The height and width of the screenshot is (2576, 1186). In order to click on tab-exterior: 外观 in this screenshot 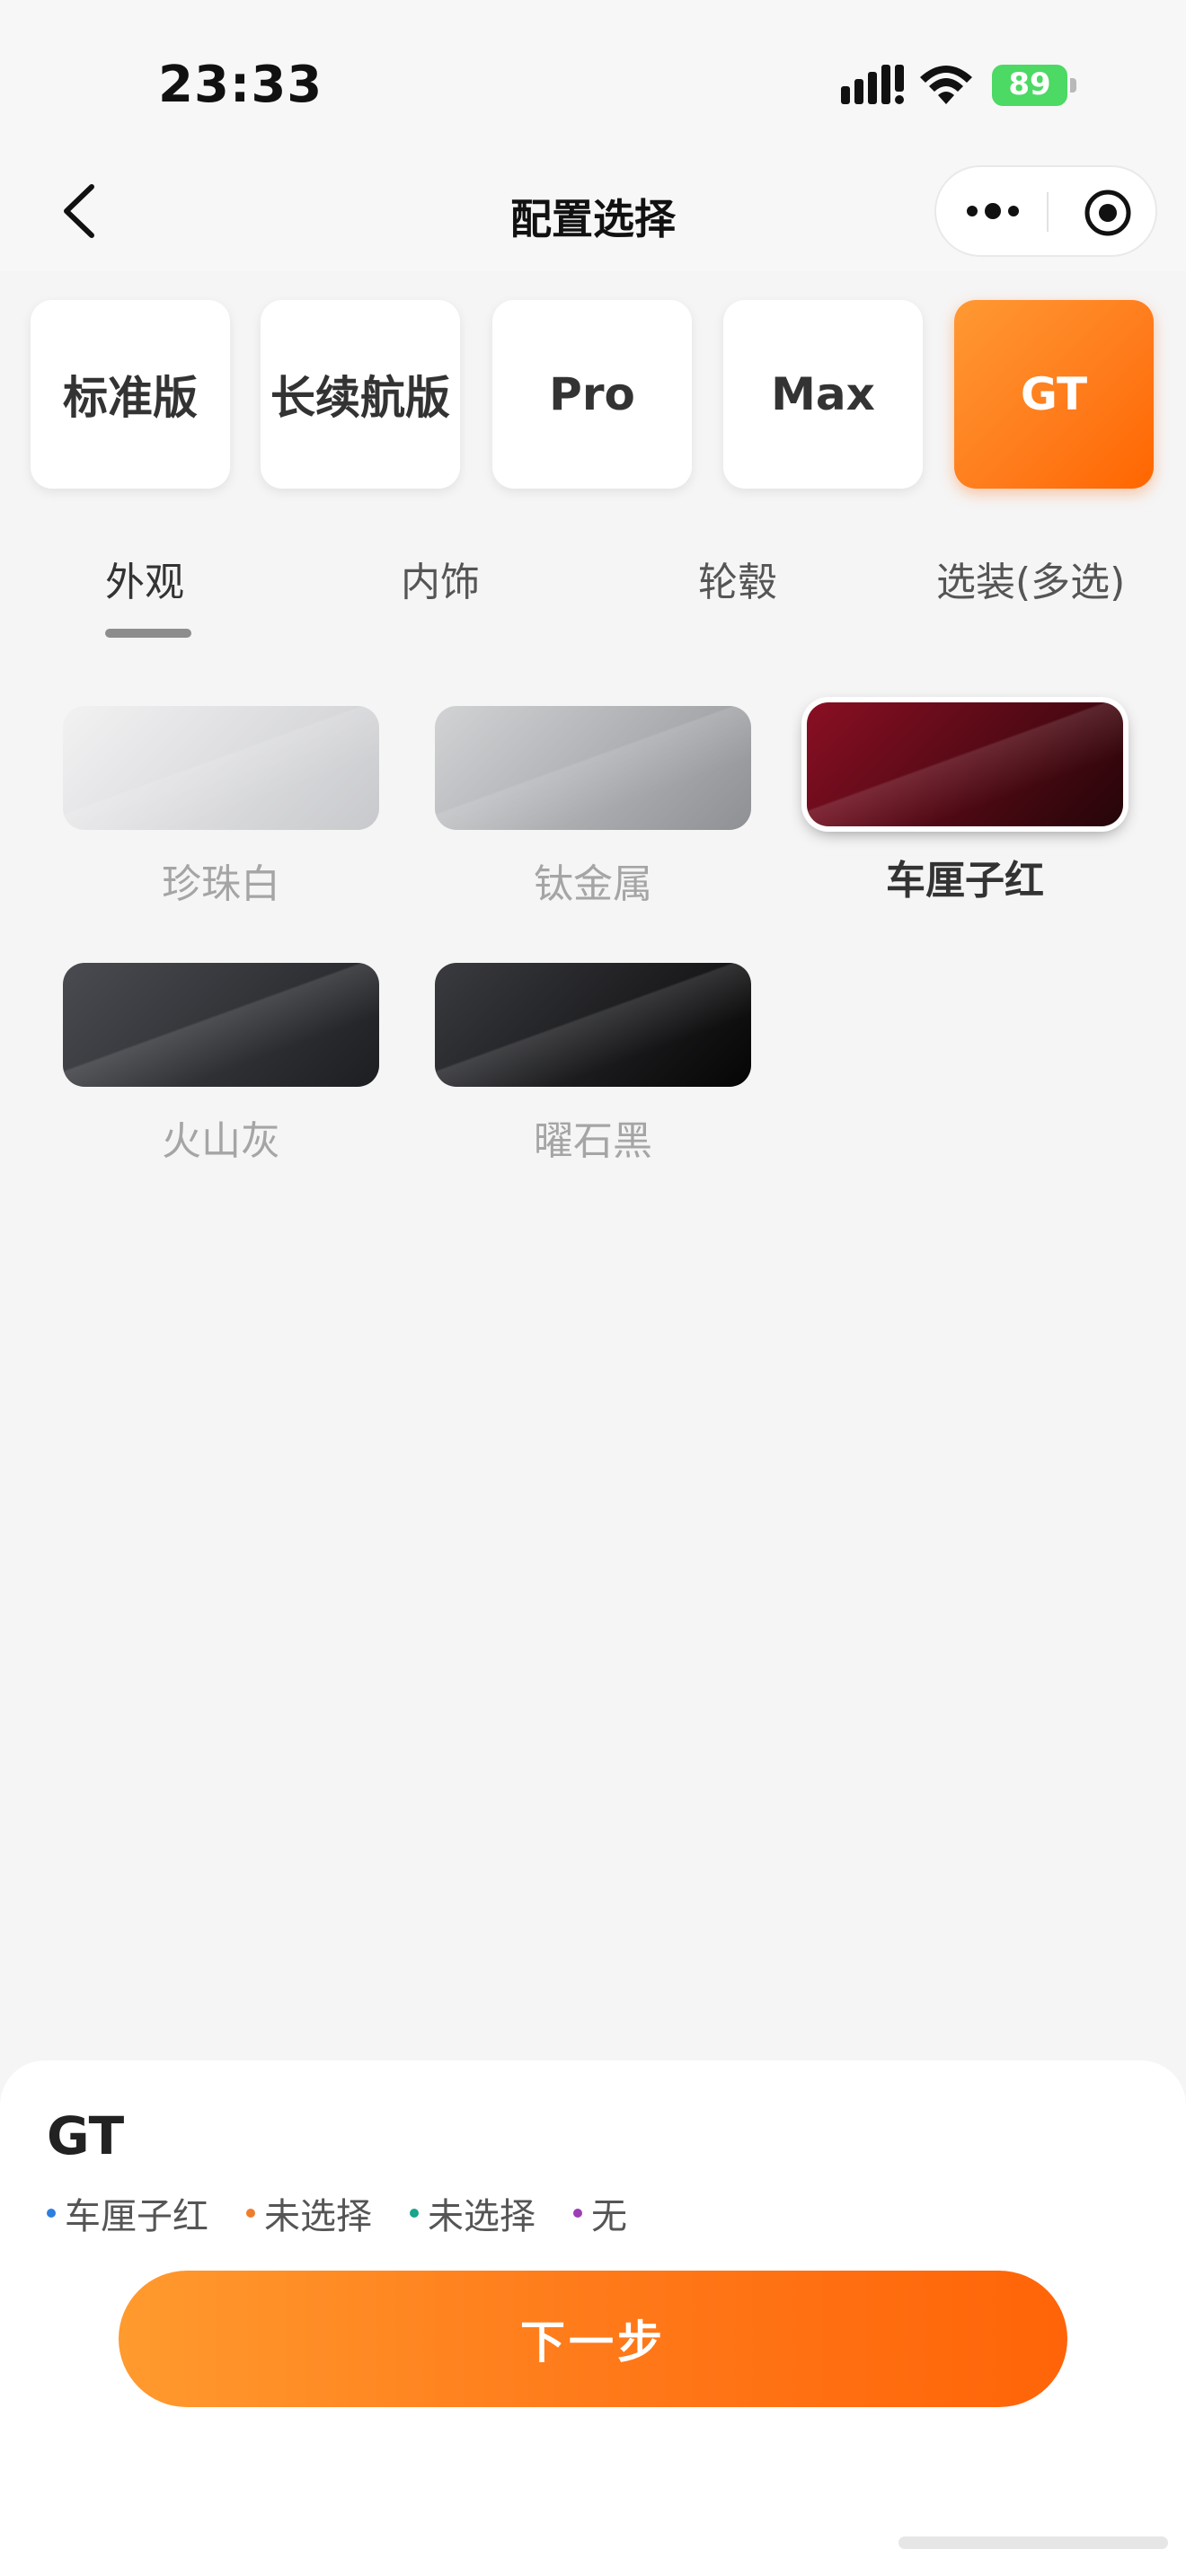, I will do `click(144, 578)`.